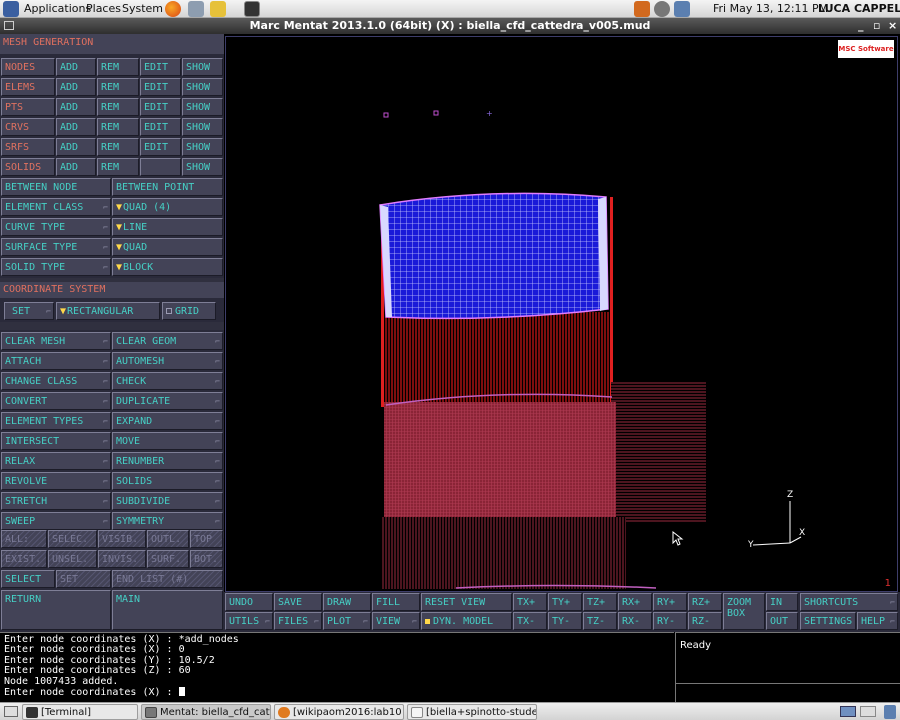 This screenshot has height=720, width=900. What do you see at coordinates (56, 247) in the screenshot?
I see `surface-type-button: SURFACE TYPE ⌐` at bounding box center [56, 247].